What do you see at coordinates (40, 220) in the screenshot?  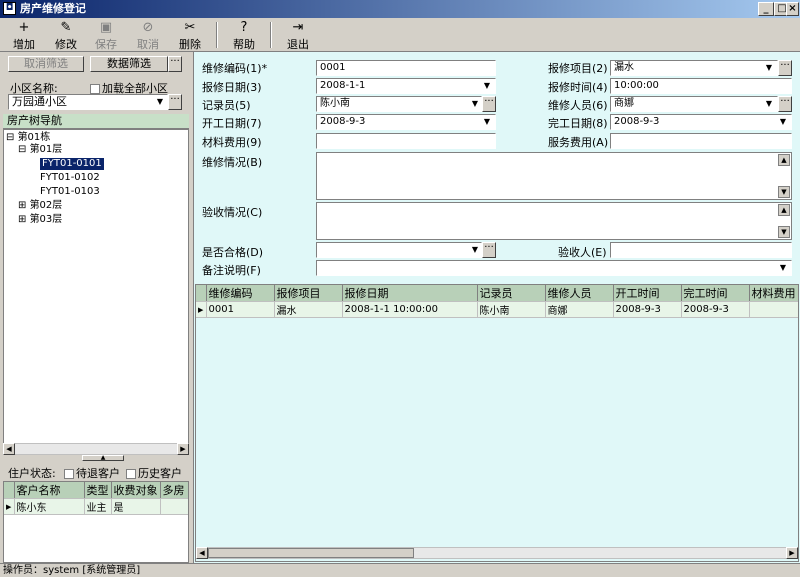 I see `tree-node-floor3: ⊞ 第03层` at bounding box center [40, 220].